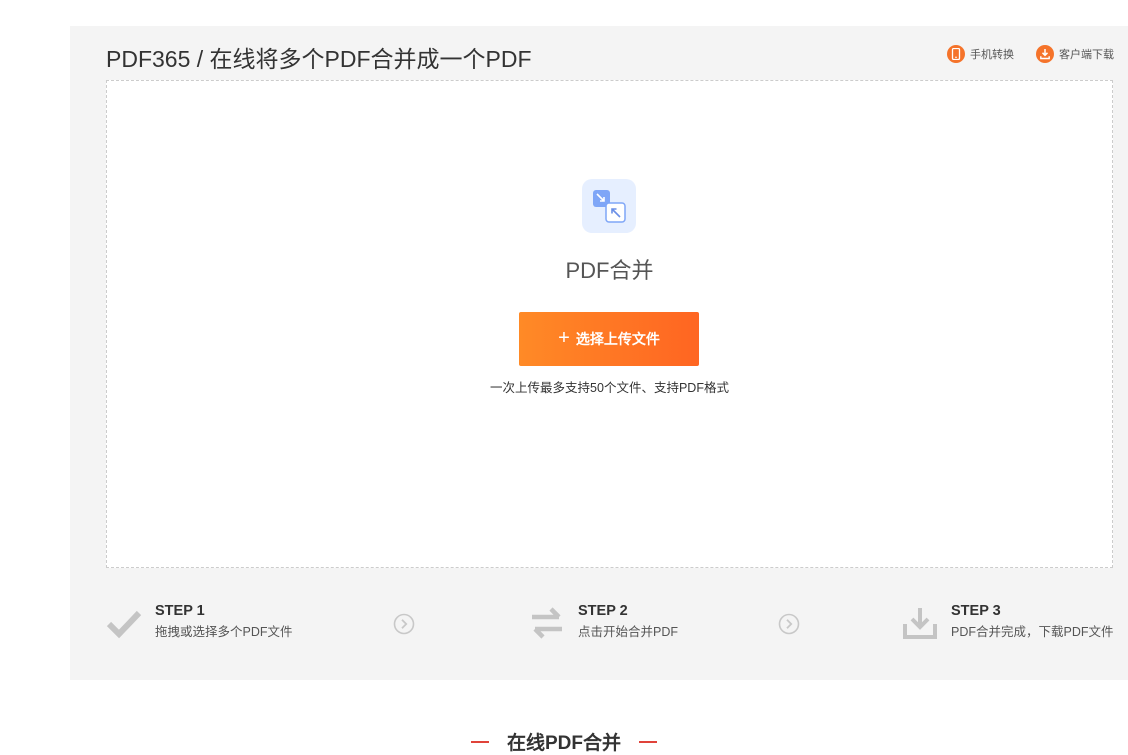 The height and width of the screenshot is (755, 1128). What do you see at coordinates (479, 741) in the screenshot?
I see `heading-dash-left` at bounding box center [479, 741].